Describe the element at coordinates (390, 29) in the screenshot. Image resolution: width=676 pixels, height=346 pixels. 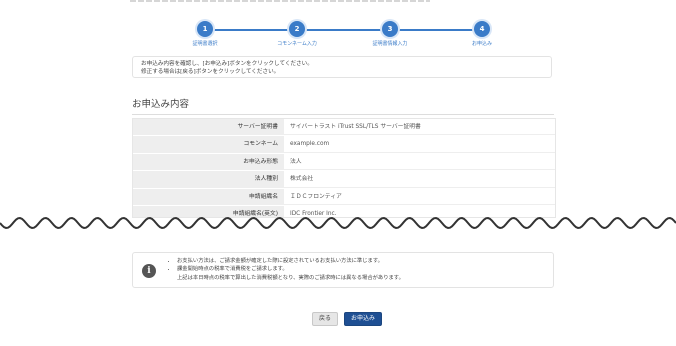
I see `step-number: 3` at that location.